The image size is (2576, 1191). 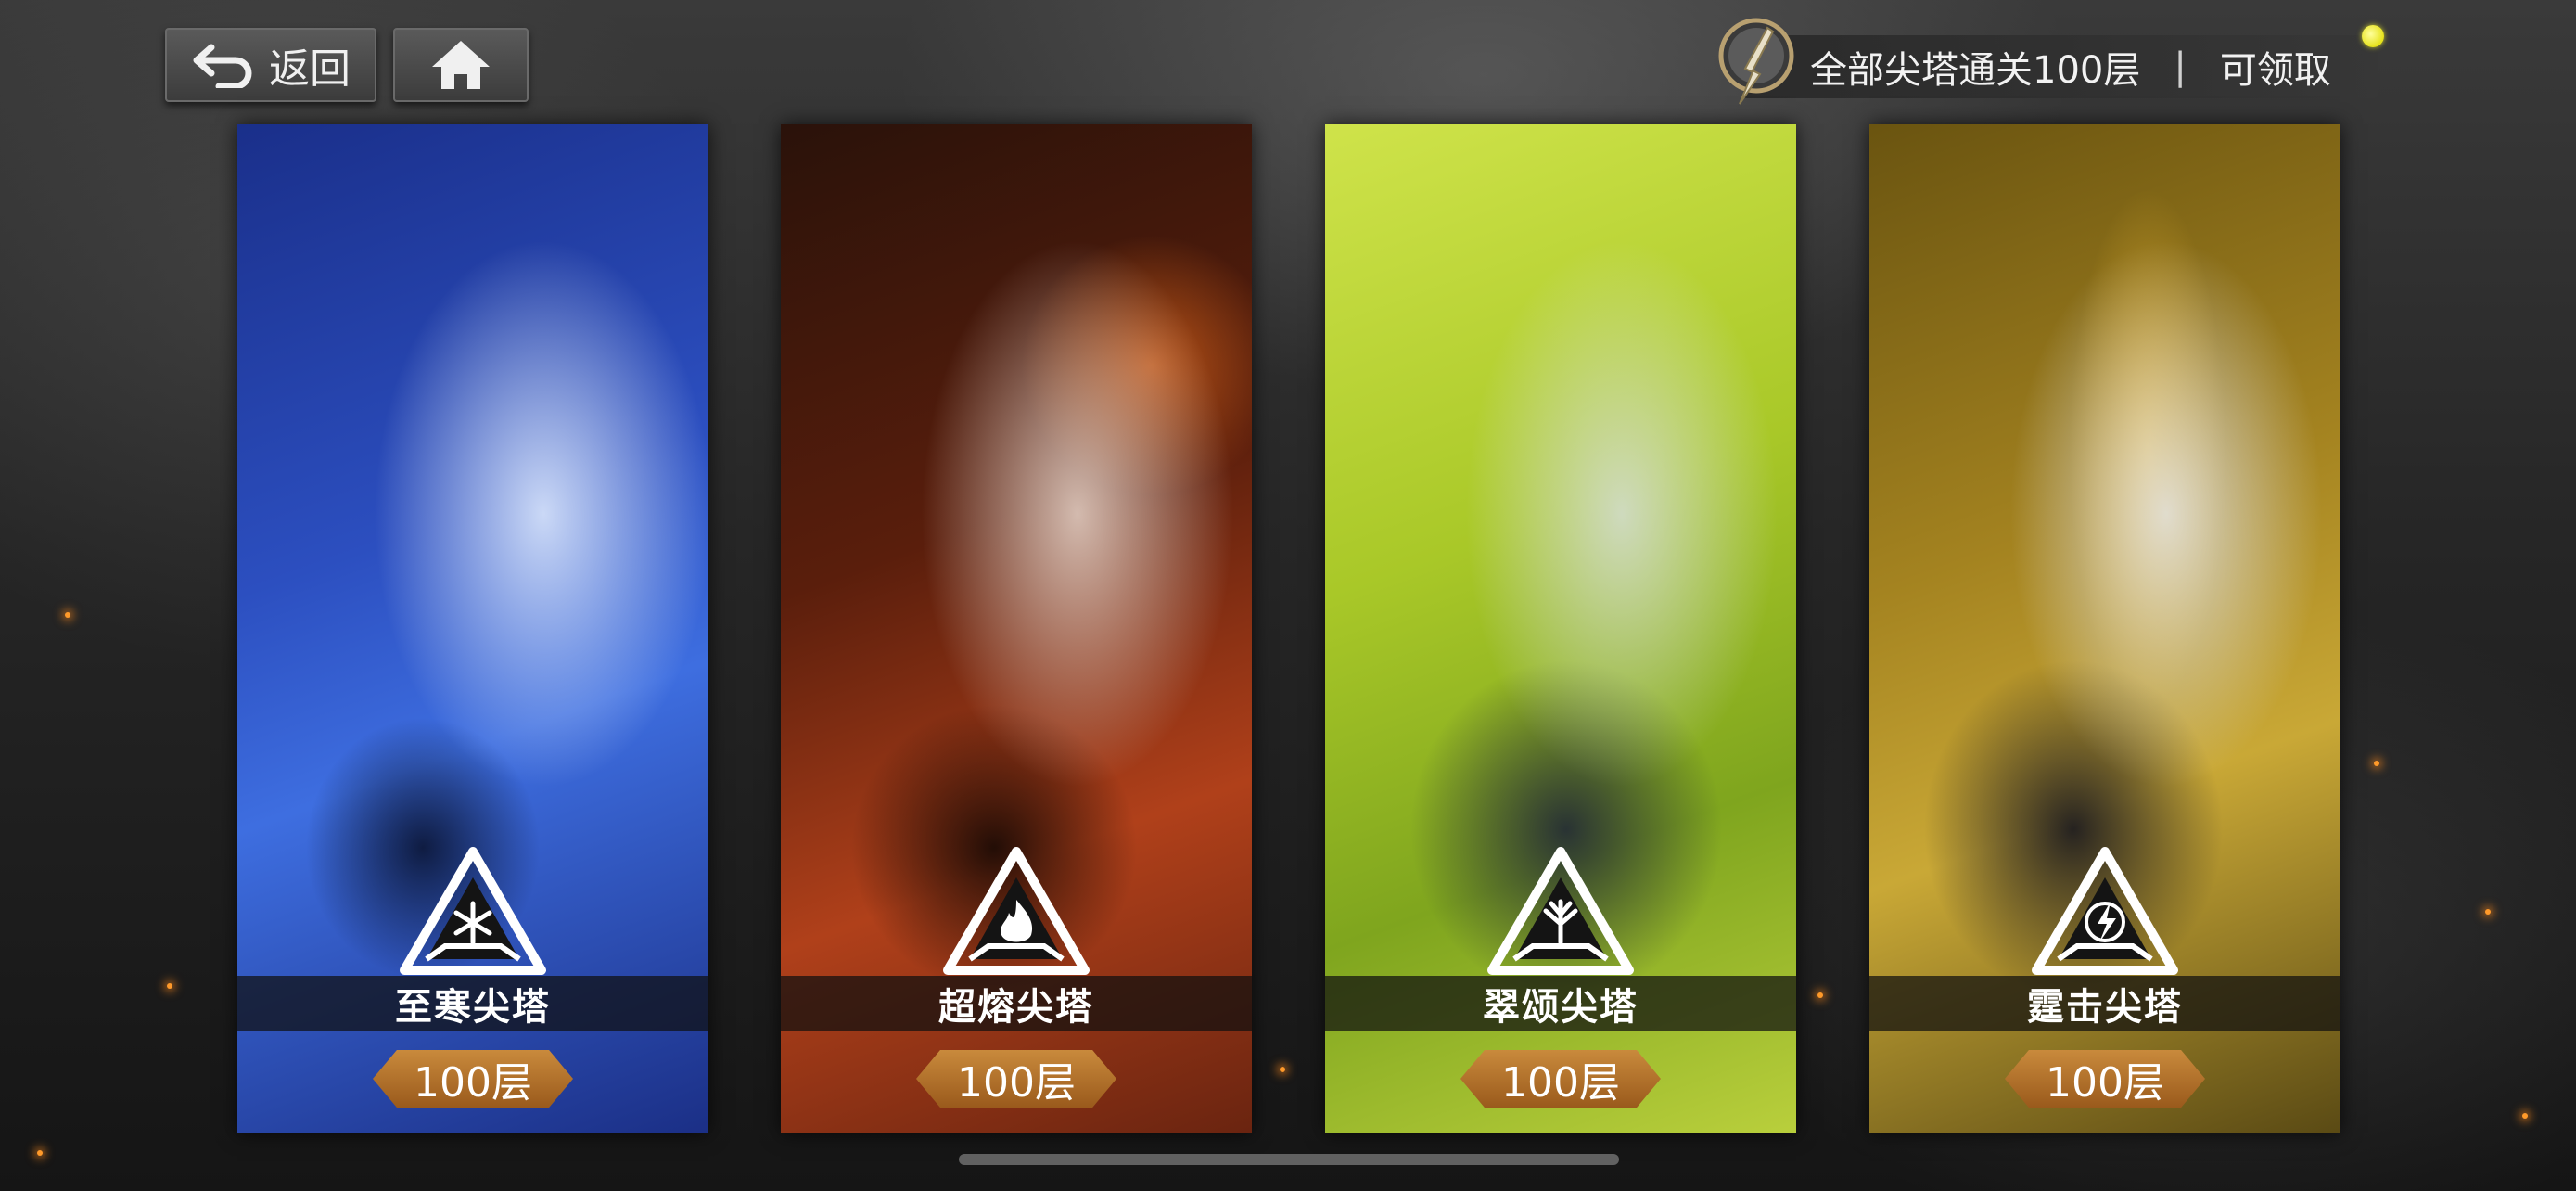 I want to click on flame-icon, so click(x=1017, y=911).